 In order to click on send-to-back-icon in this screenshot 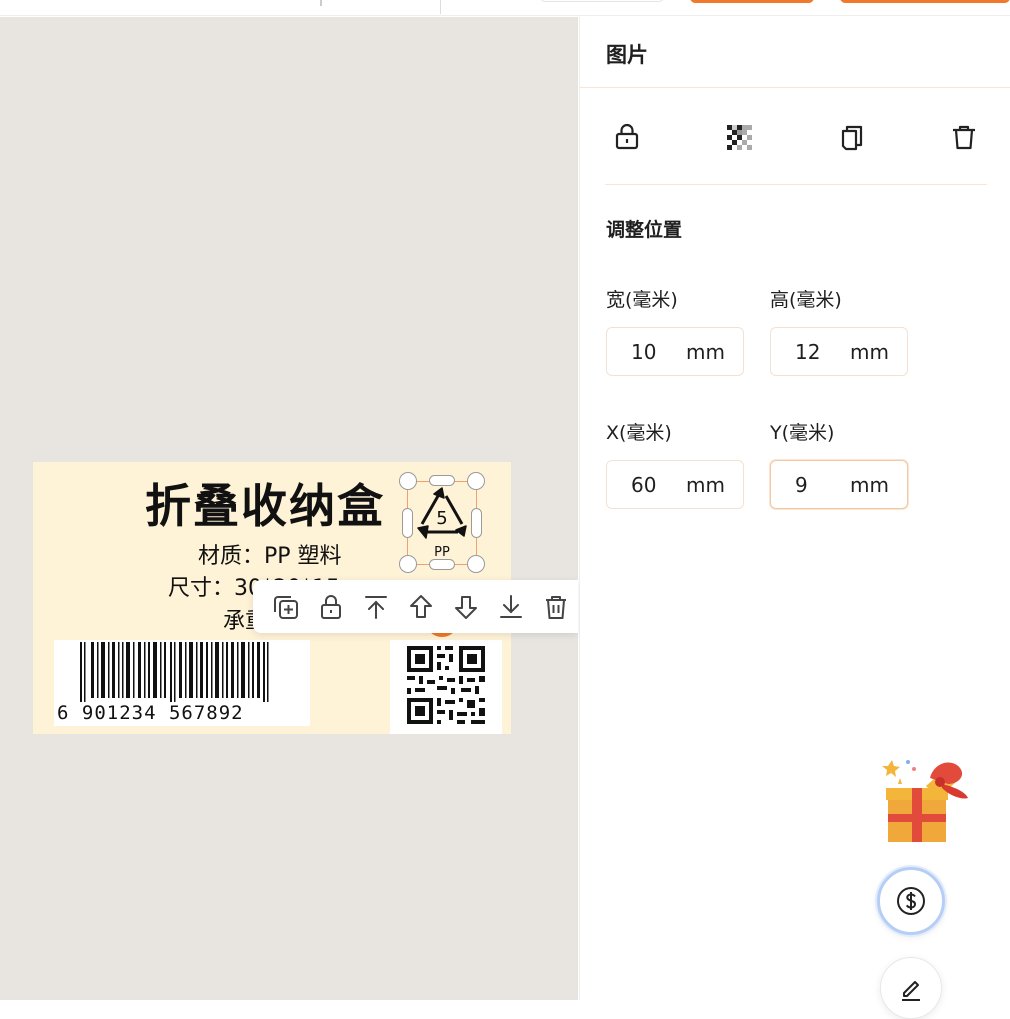, I will do `click(510, 606)`.